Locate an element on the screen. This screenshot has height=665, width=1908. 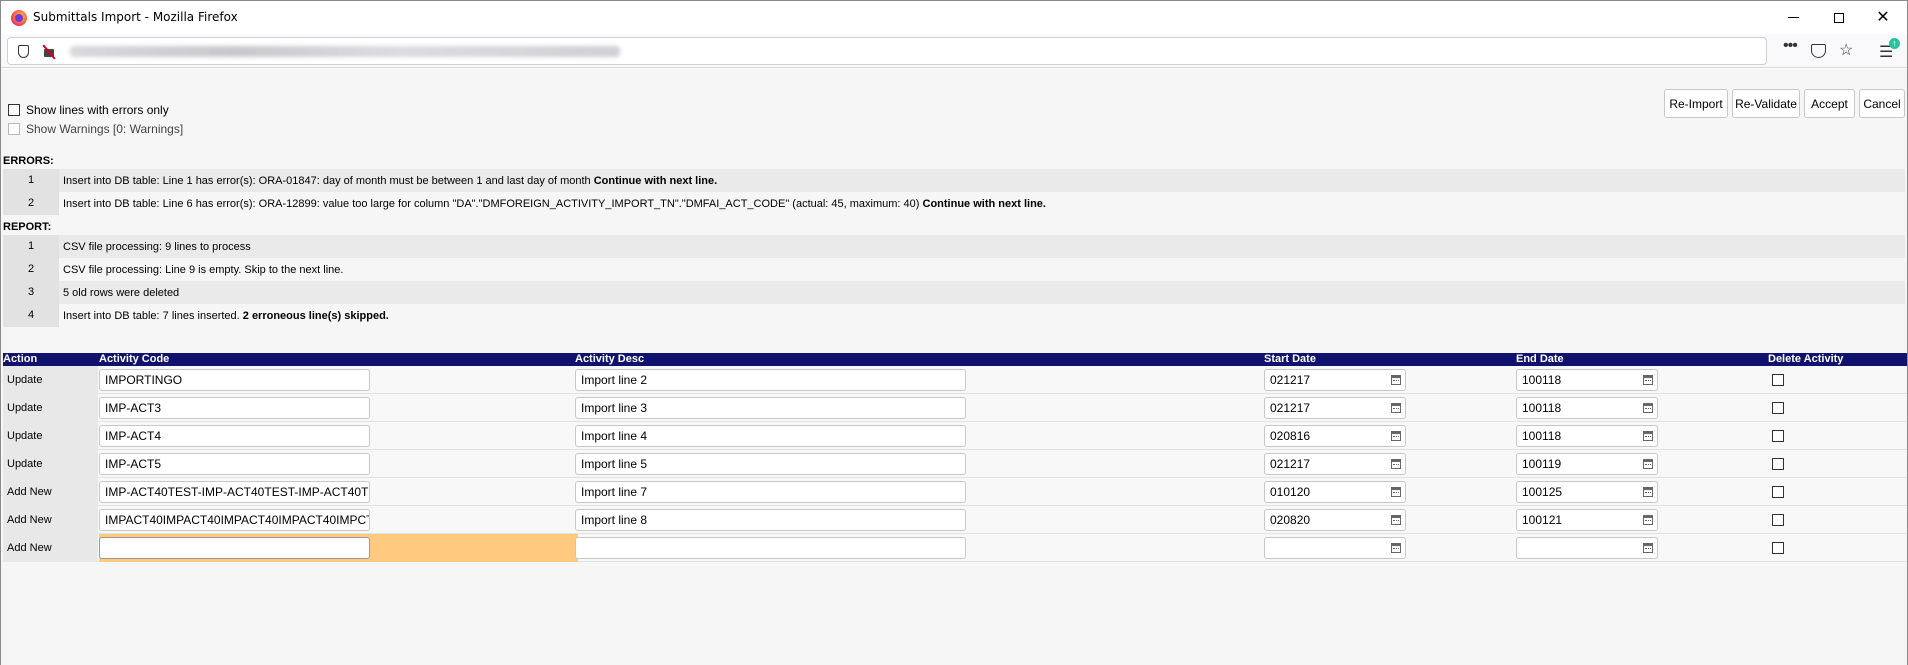
column-activity-desc: Activity Desc is located at coordinates (610, 359).